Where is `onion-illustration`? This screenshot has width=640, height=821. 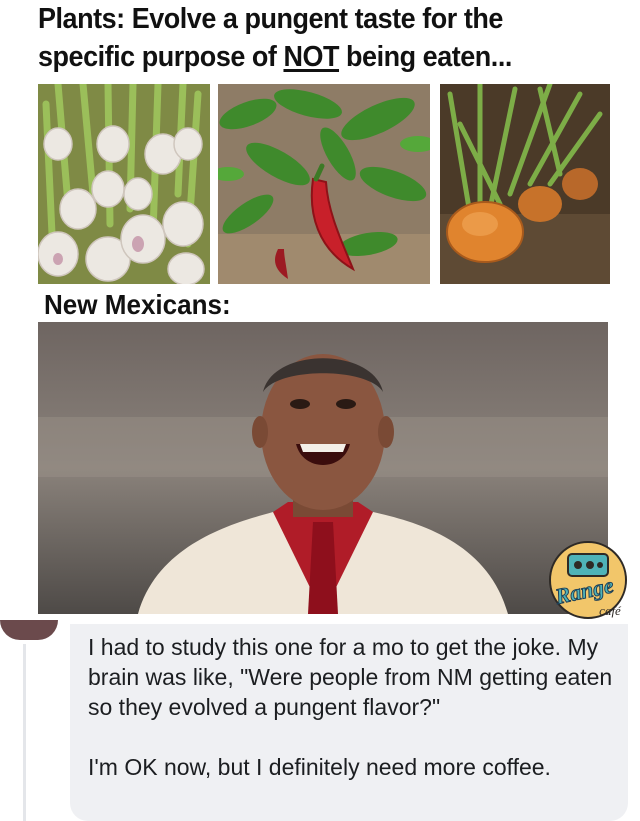 onion-illustration is located at coordinates (525, 184).